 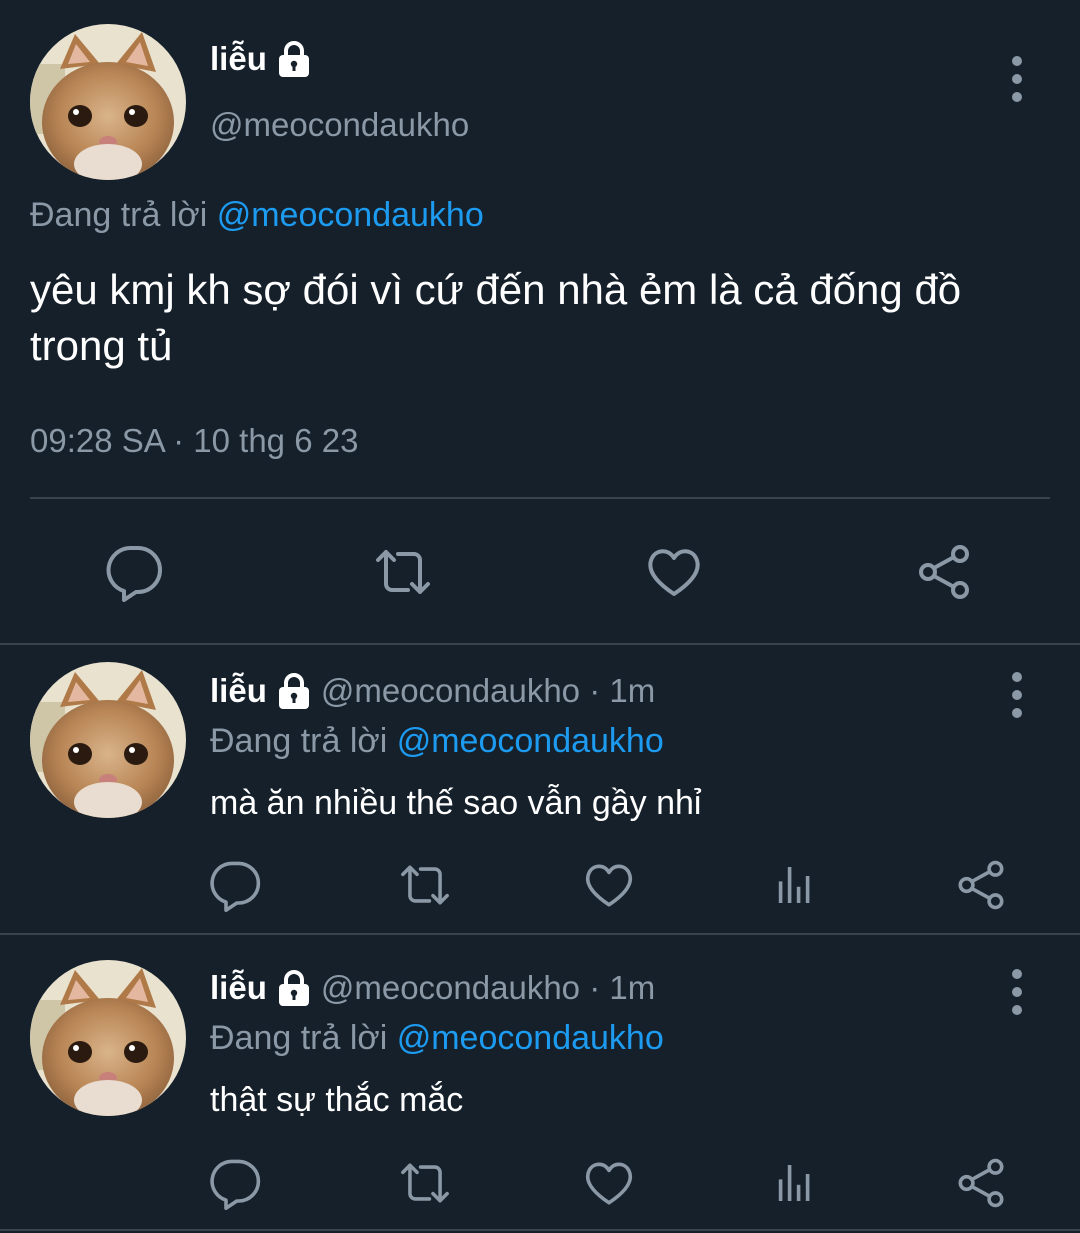 I want to click on tweet-timestamp: 09:28 SA · 10 thg 6 23, so click(x=194, y=441).